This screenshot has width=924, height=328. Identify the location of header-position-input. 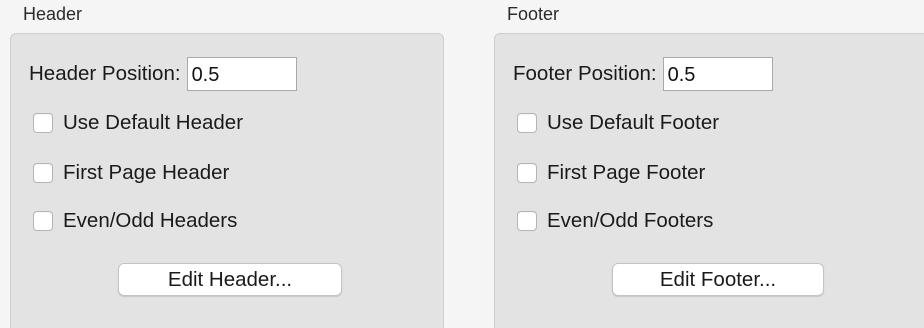
(241, 74).